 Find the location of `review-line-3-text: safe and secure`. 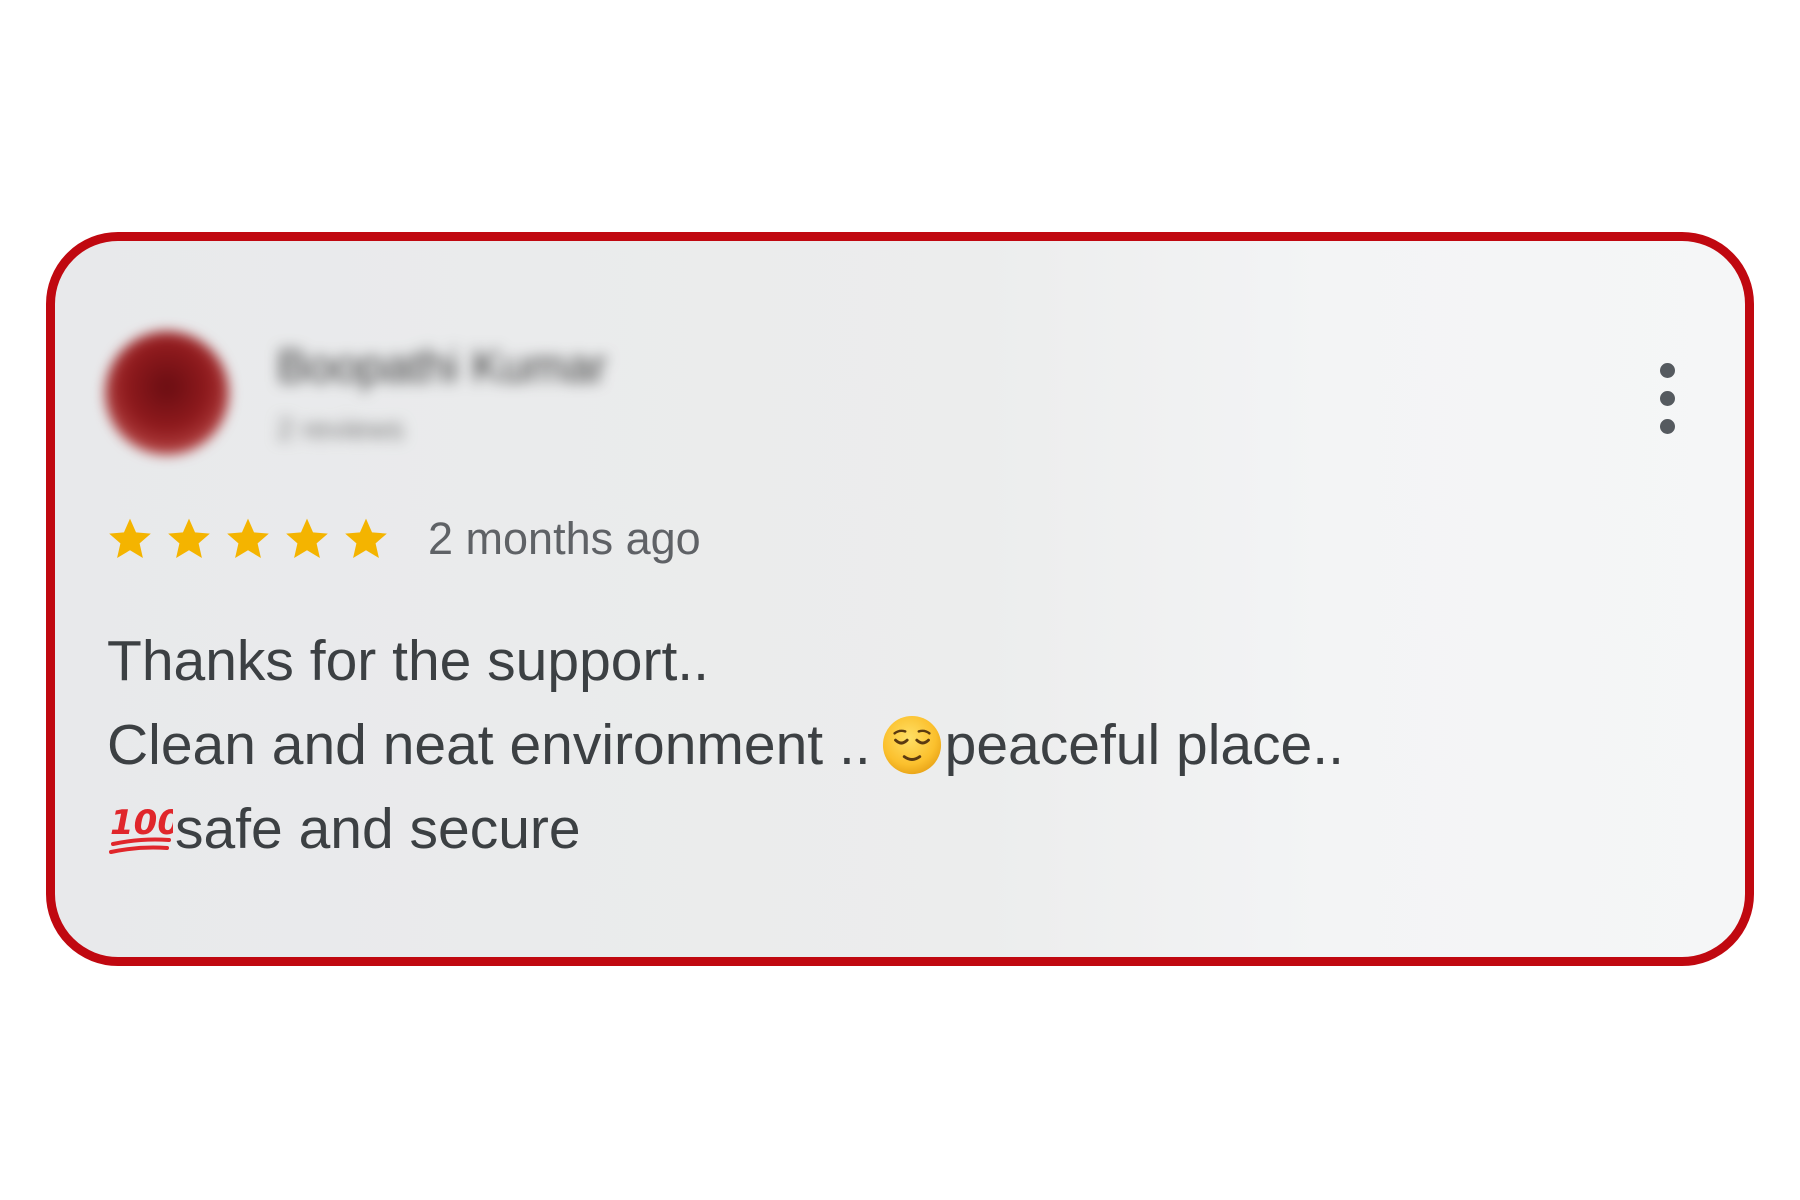

review-line-3-text: safe and secure is located at coordinates (378, 829).